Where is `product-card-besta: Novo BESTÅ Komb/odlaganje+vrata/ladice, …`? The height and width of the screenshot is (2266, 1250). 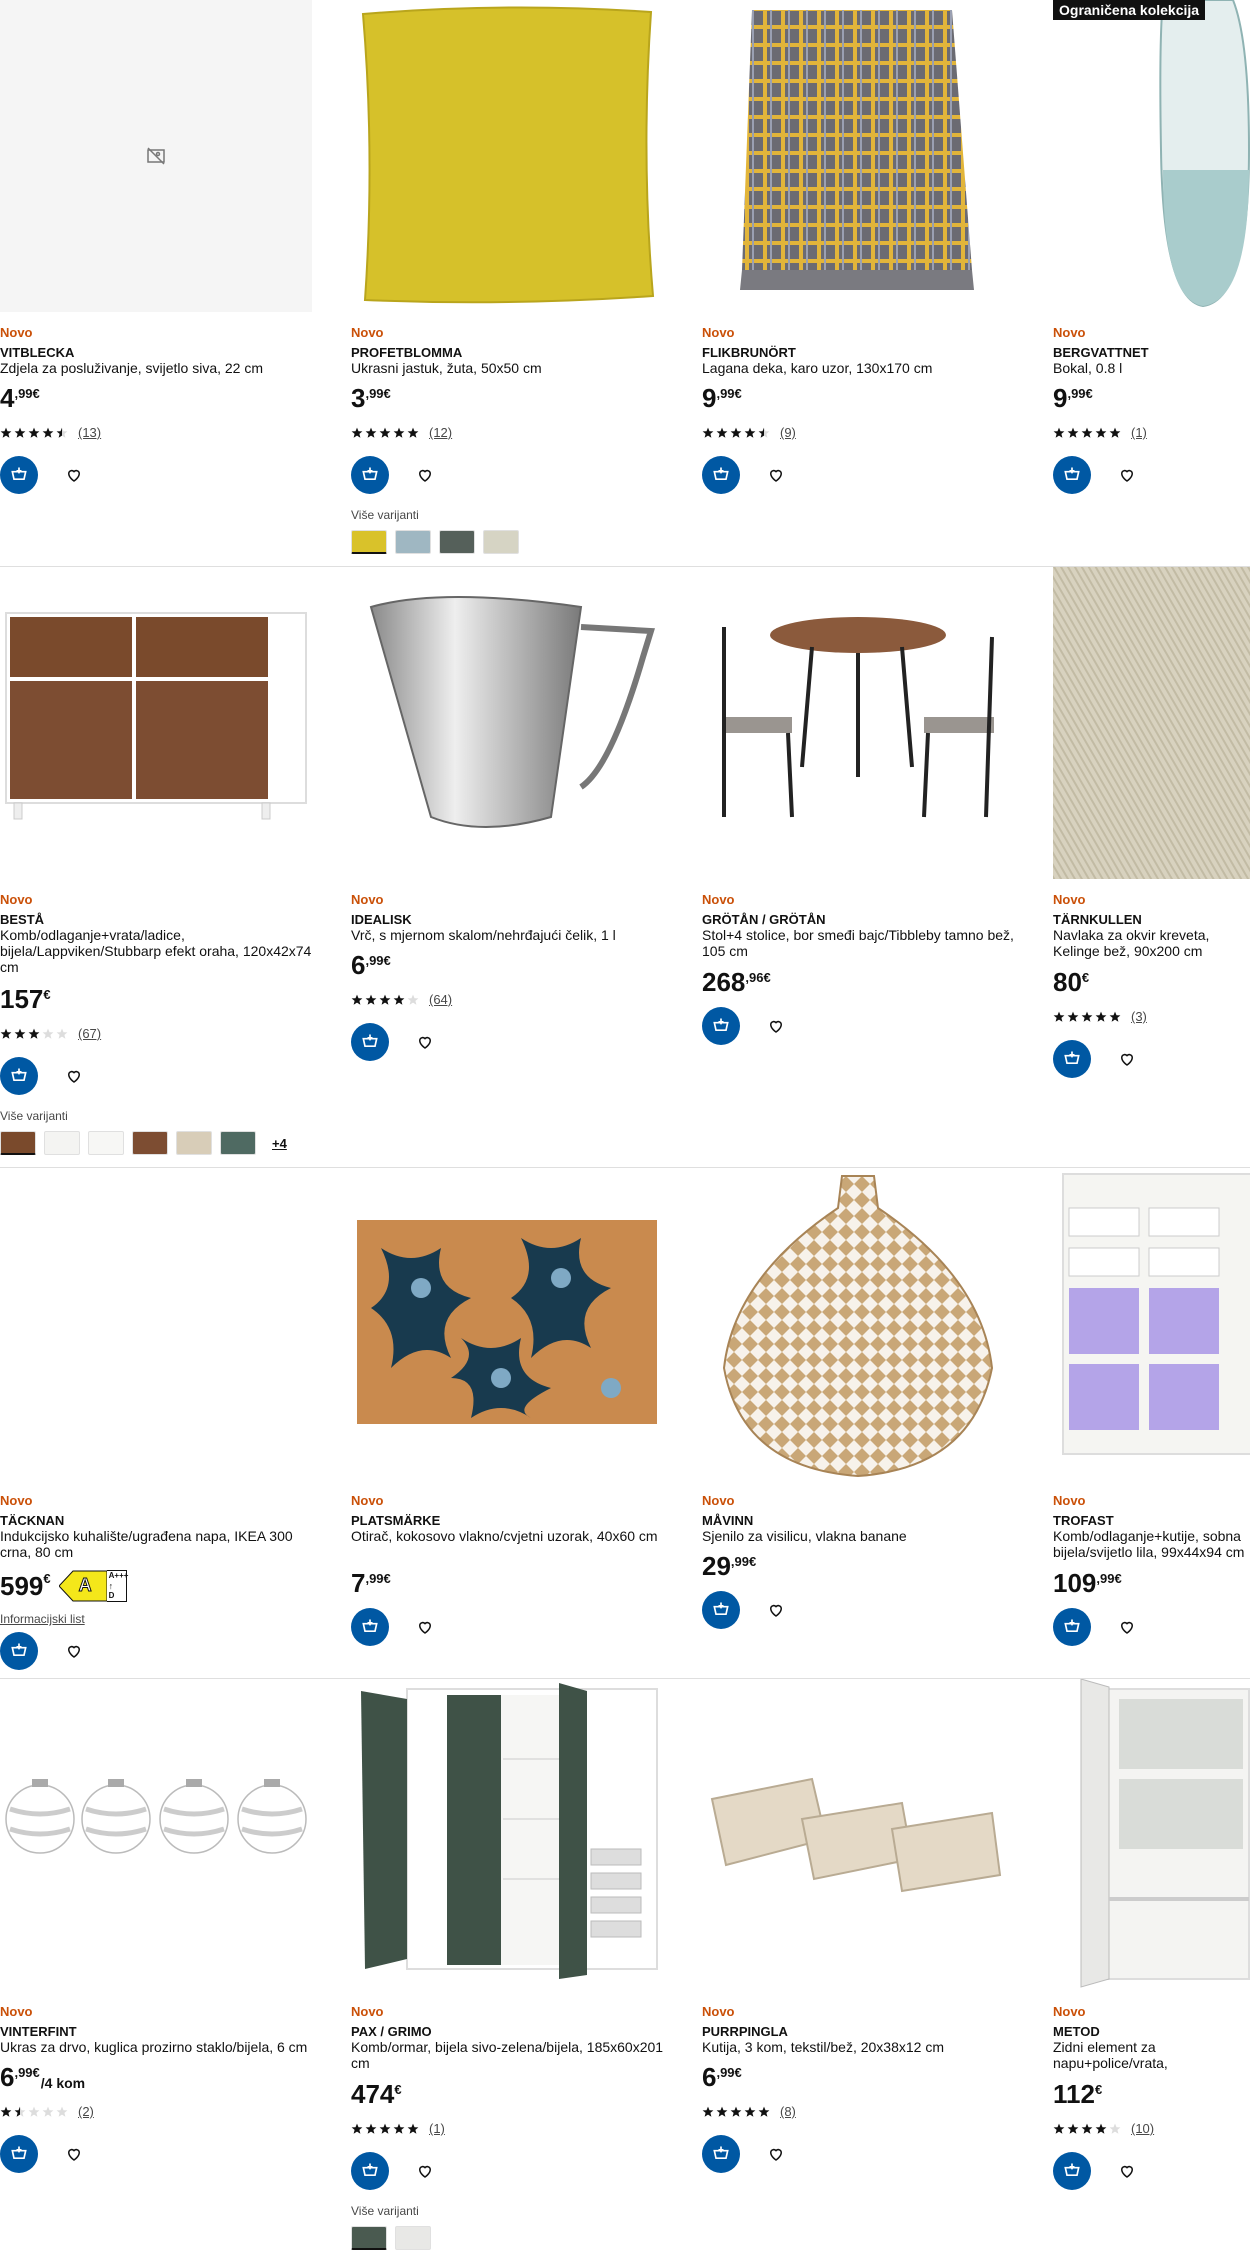 product-card-besta: Novo BESTÅ Komb/odlaganje+vrata/ladice, … is located at coordinates (175, 867).